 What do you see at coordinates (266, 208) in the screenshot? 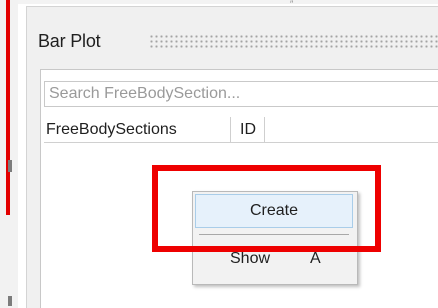
I see `red-highlight-annotation` at bounding box center [266, 208].